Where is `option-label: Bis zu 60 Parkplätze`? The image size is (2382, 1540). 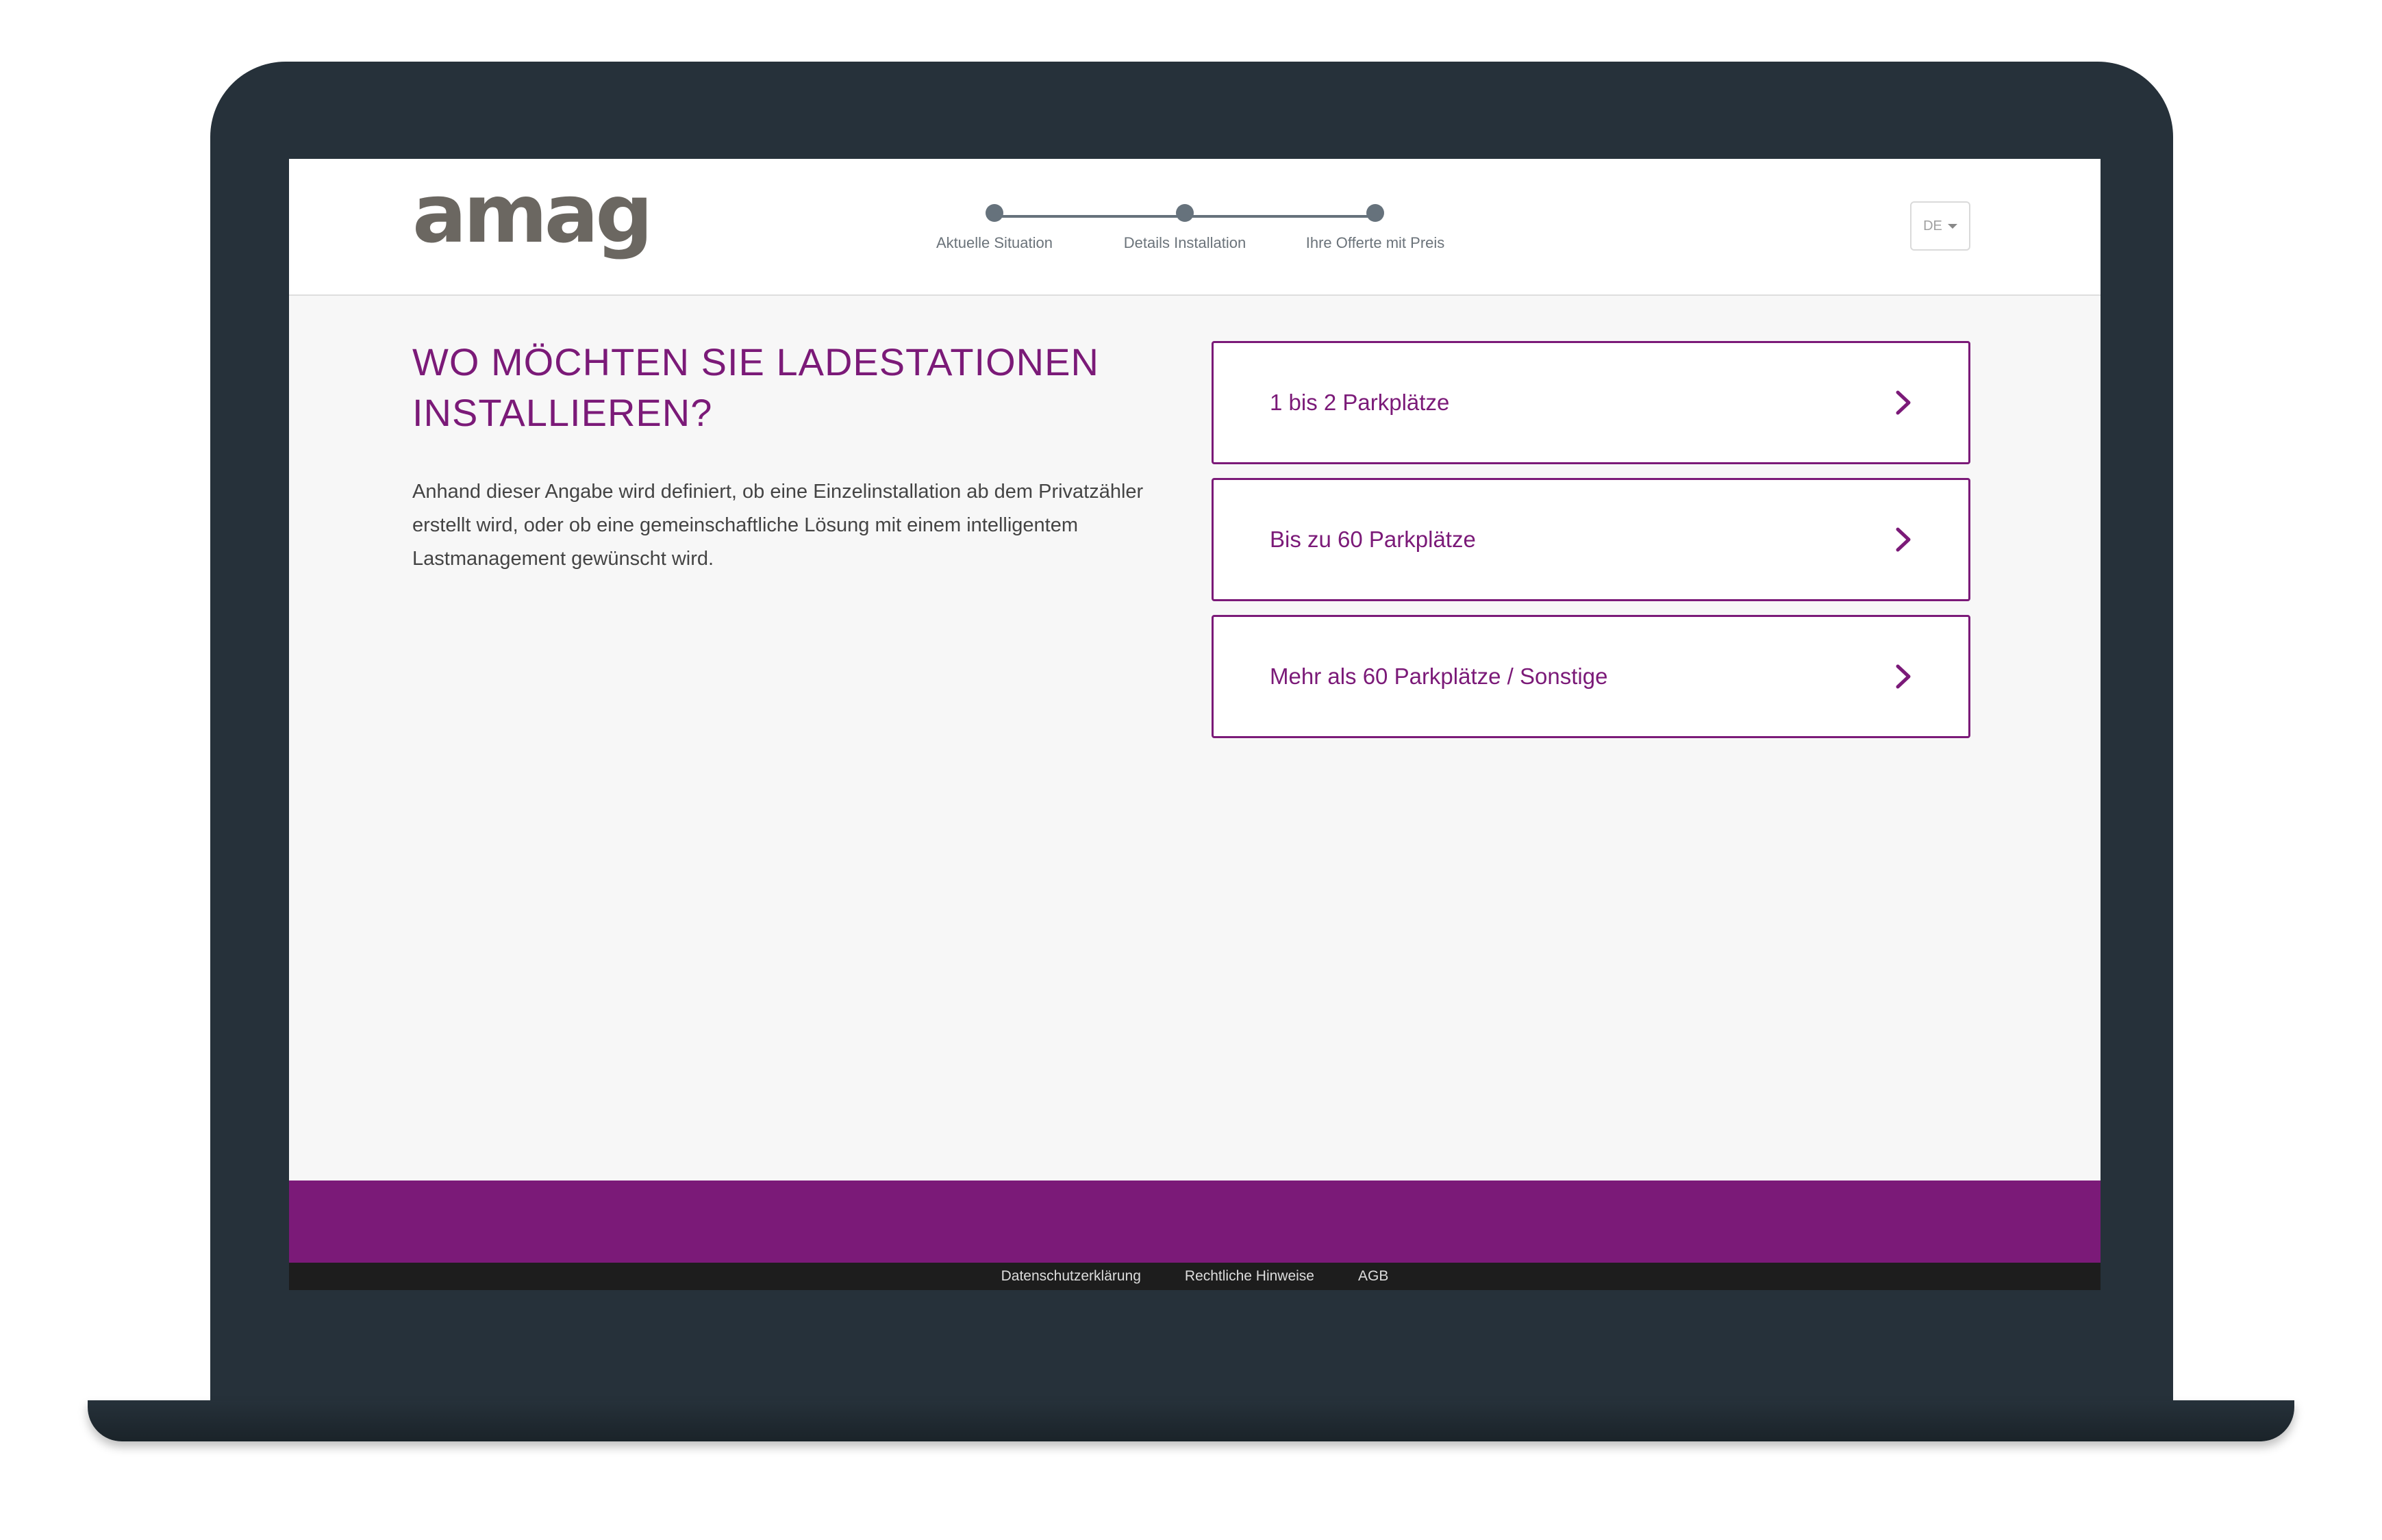 option-label: Bis zu 60 Parkplätze is located at coordinates (1373, 539).